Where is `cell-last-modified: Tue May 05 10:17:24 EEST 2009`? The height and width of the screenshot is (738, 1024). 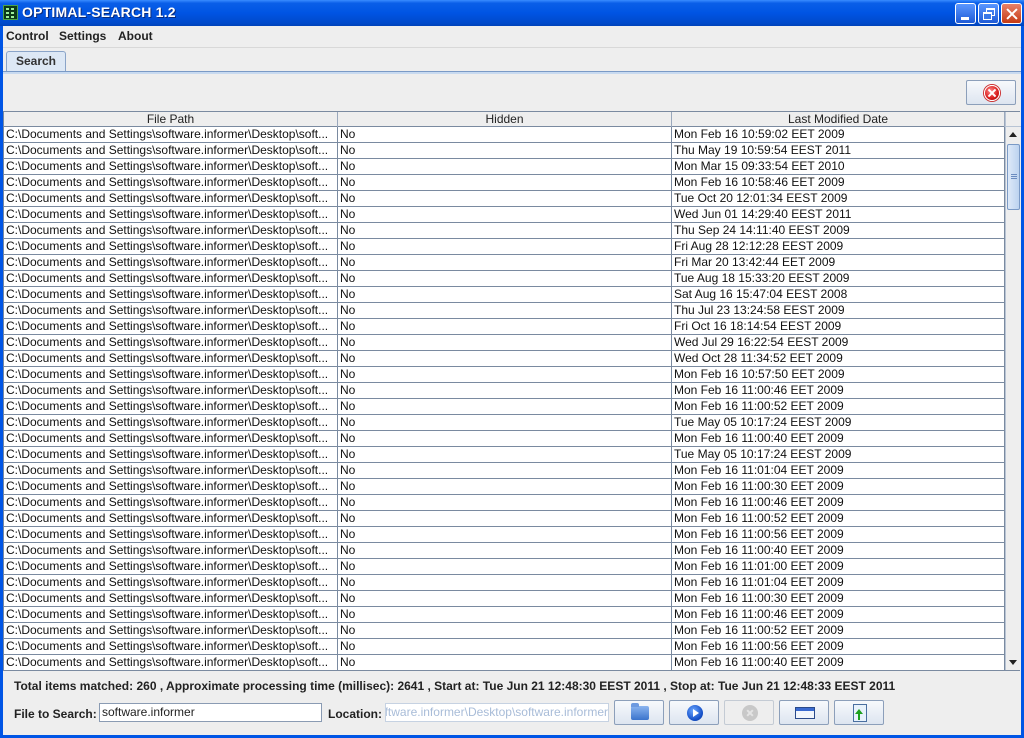 cell-last-modified: Tue May 05 10:17:24 EEST 2009 is located at coordinates (838, 422).